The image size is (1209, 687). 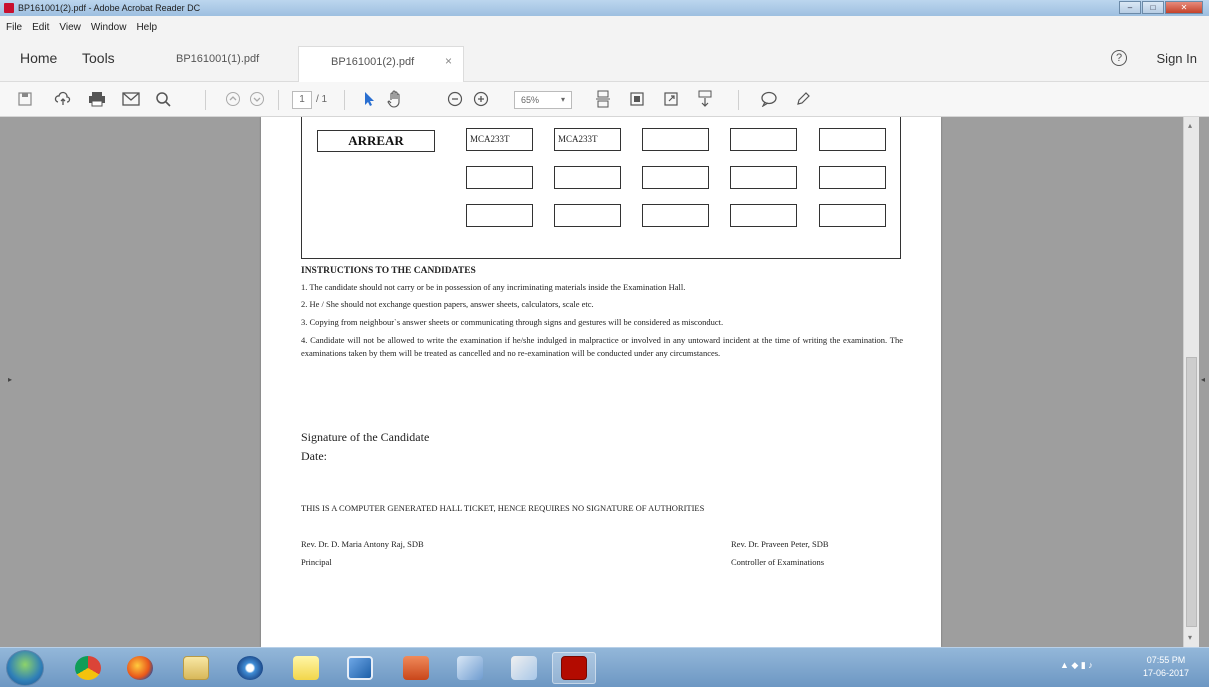 What do you see at coordinates (314, 456) in the screenshot?
I see `date-label: Date:` at bounding box center [314, 456].